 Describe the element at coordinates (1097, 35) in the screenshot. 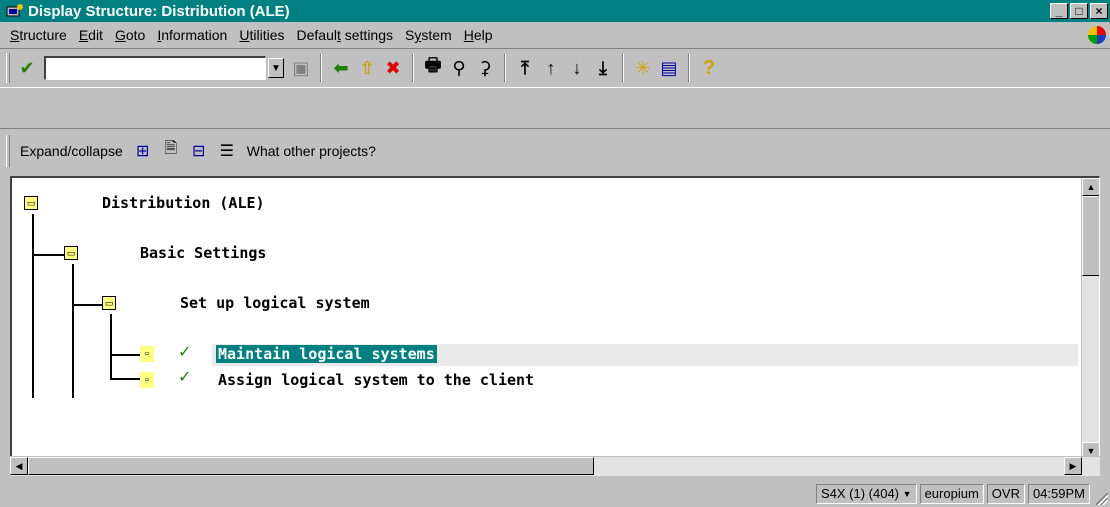

I see `sap-logo-icon` at that location.